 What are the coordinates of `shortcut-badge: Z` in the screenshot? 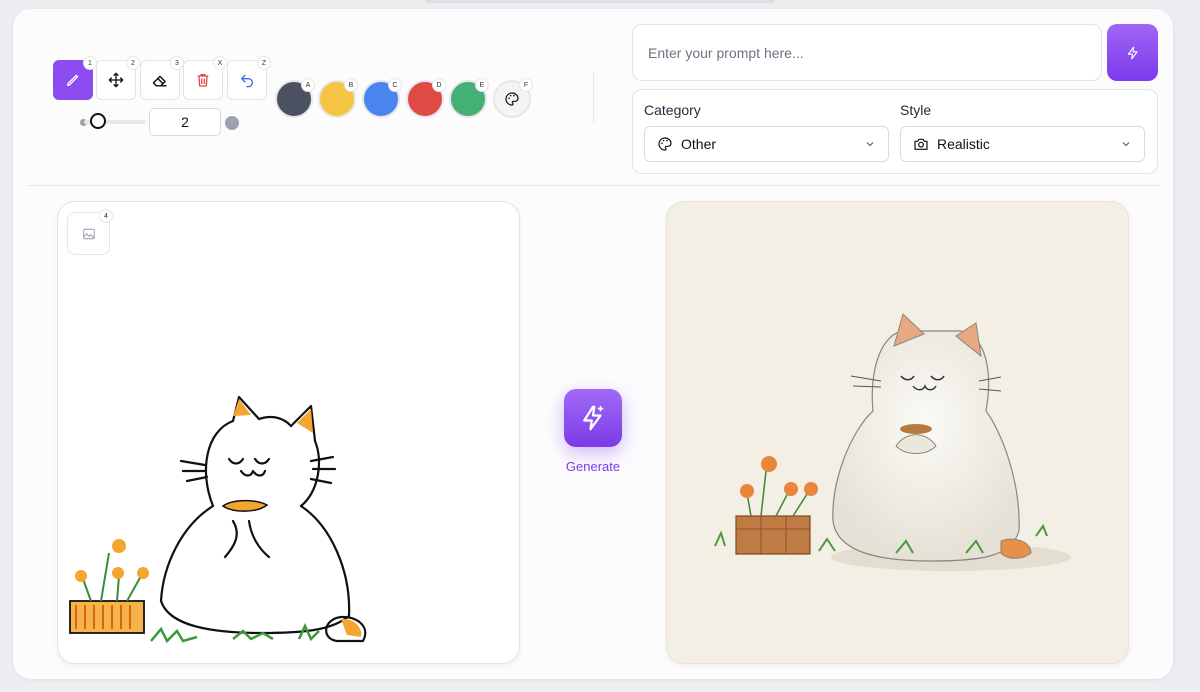 It's located at (264, 63).